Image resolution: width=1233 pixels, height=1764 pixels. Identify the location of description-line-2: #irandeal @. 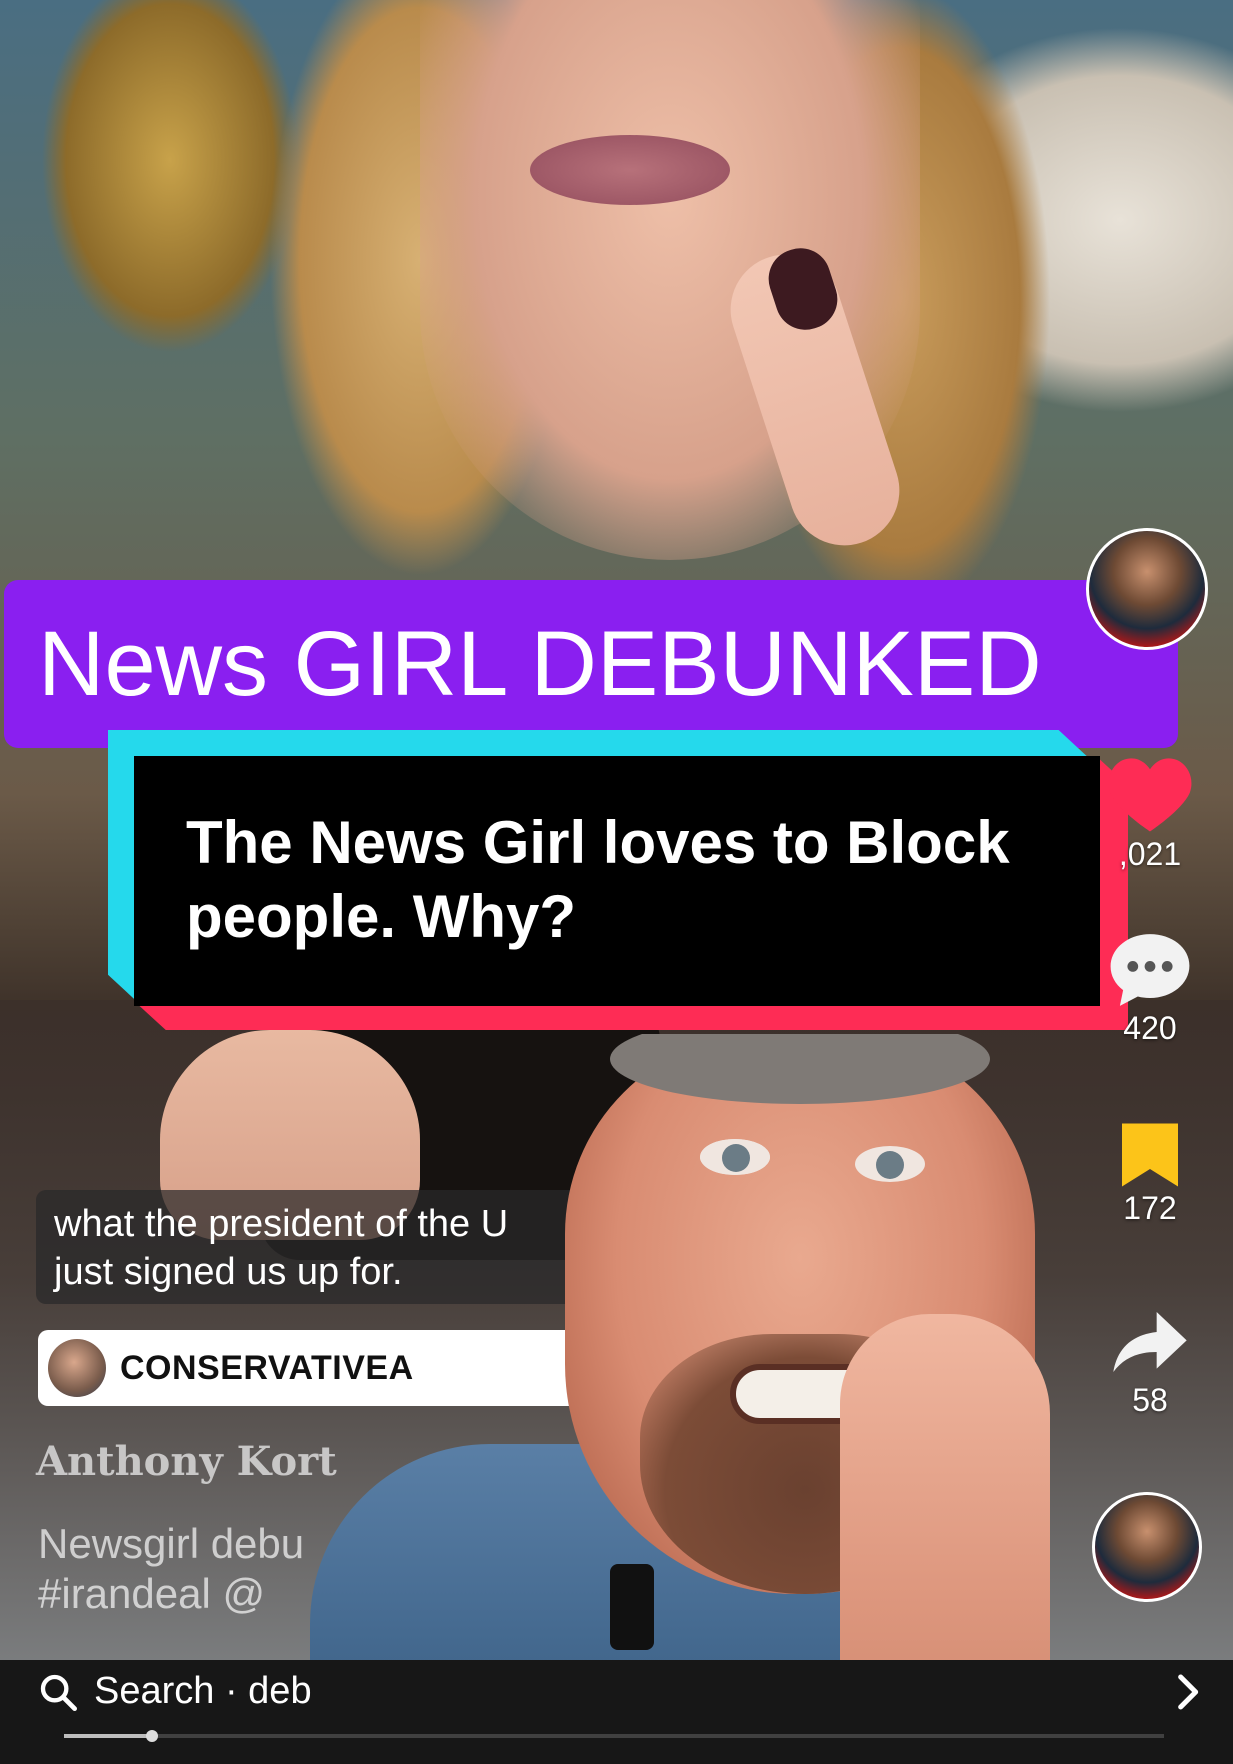
(151, 1594).